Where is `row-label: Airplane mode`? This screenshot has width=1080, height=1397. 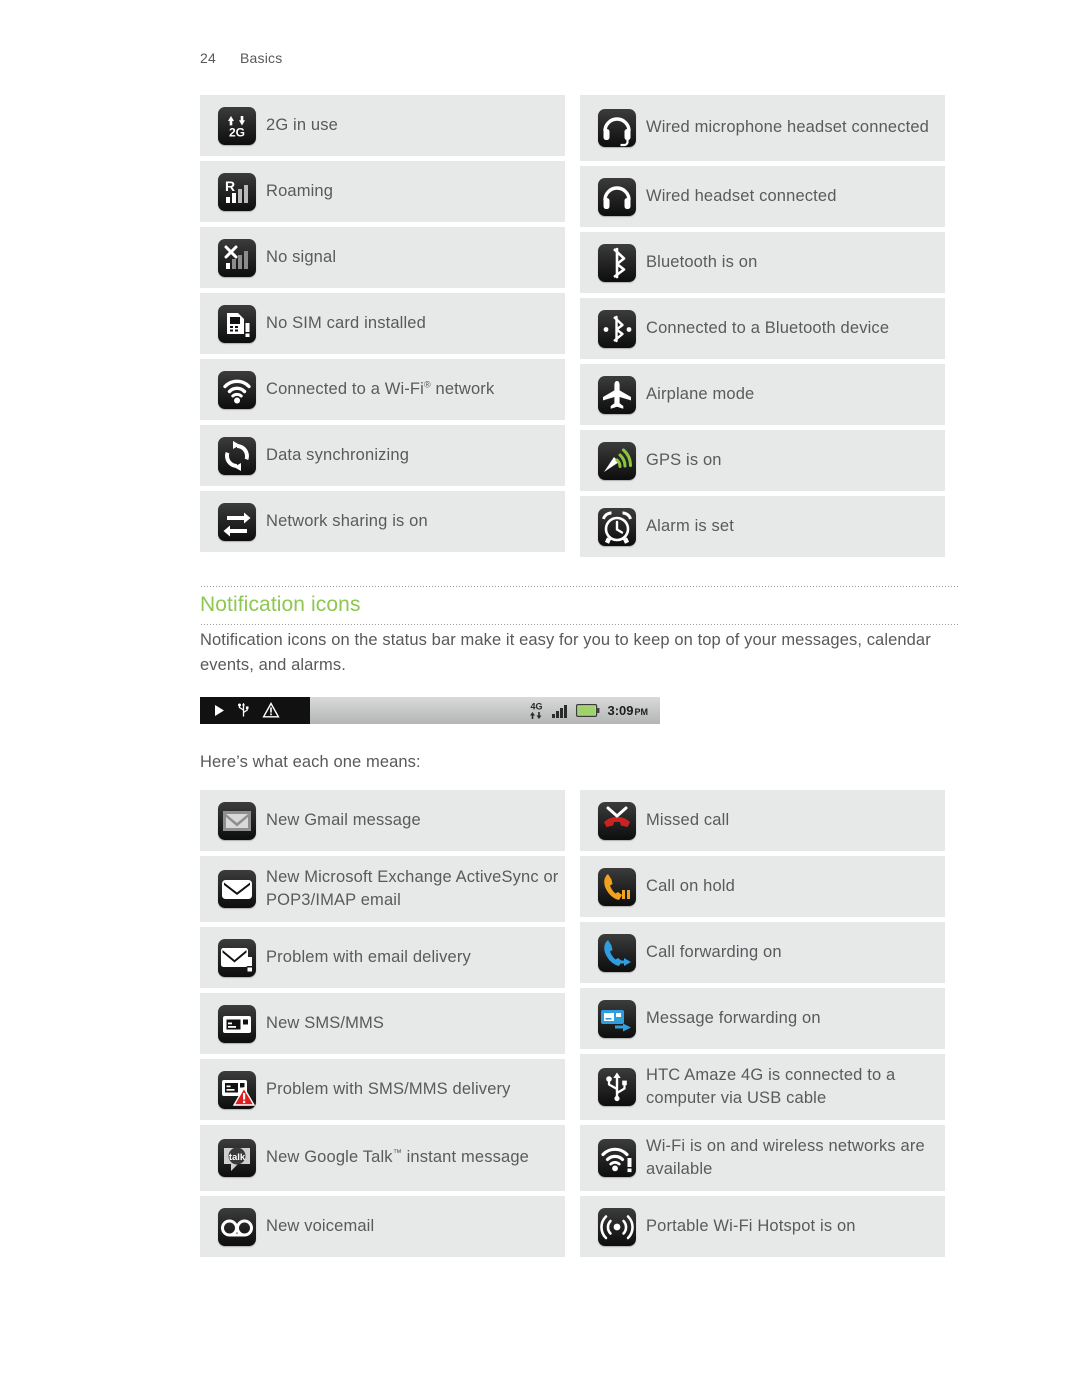
row-label: Airplane mode is located at coordinates (700, 393).